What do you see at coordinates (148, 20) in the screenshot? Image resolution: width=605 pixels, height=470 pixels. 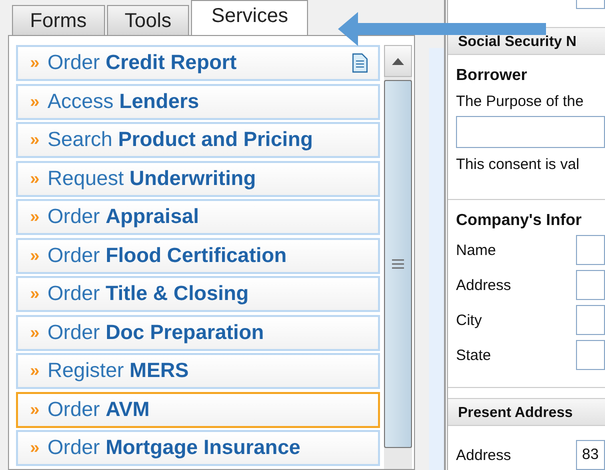 I see `tab: Tools` at bounding box center [148, 20].